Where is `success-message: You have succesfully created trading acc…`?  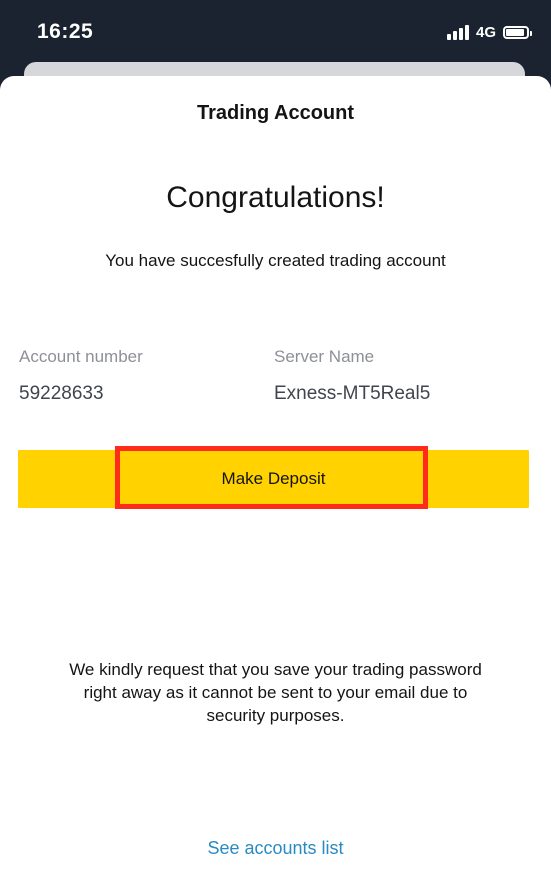 success-message: You have succesfully created trading acc… is located at coordinates (275, 260).